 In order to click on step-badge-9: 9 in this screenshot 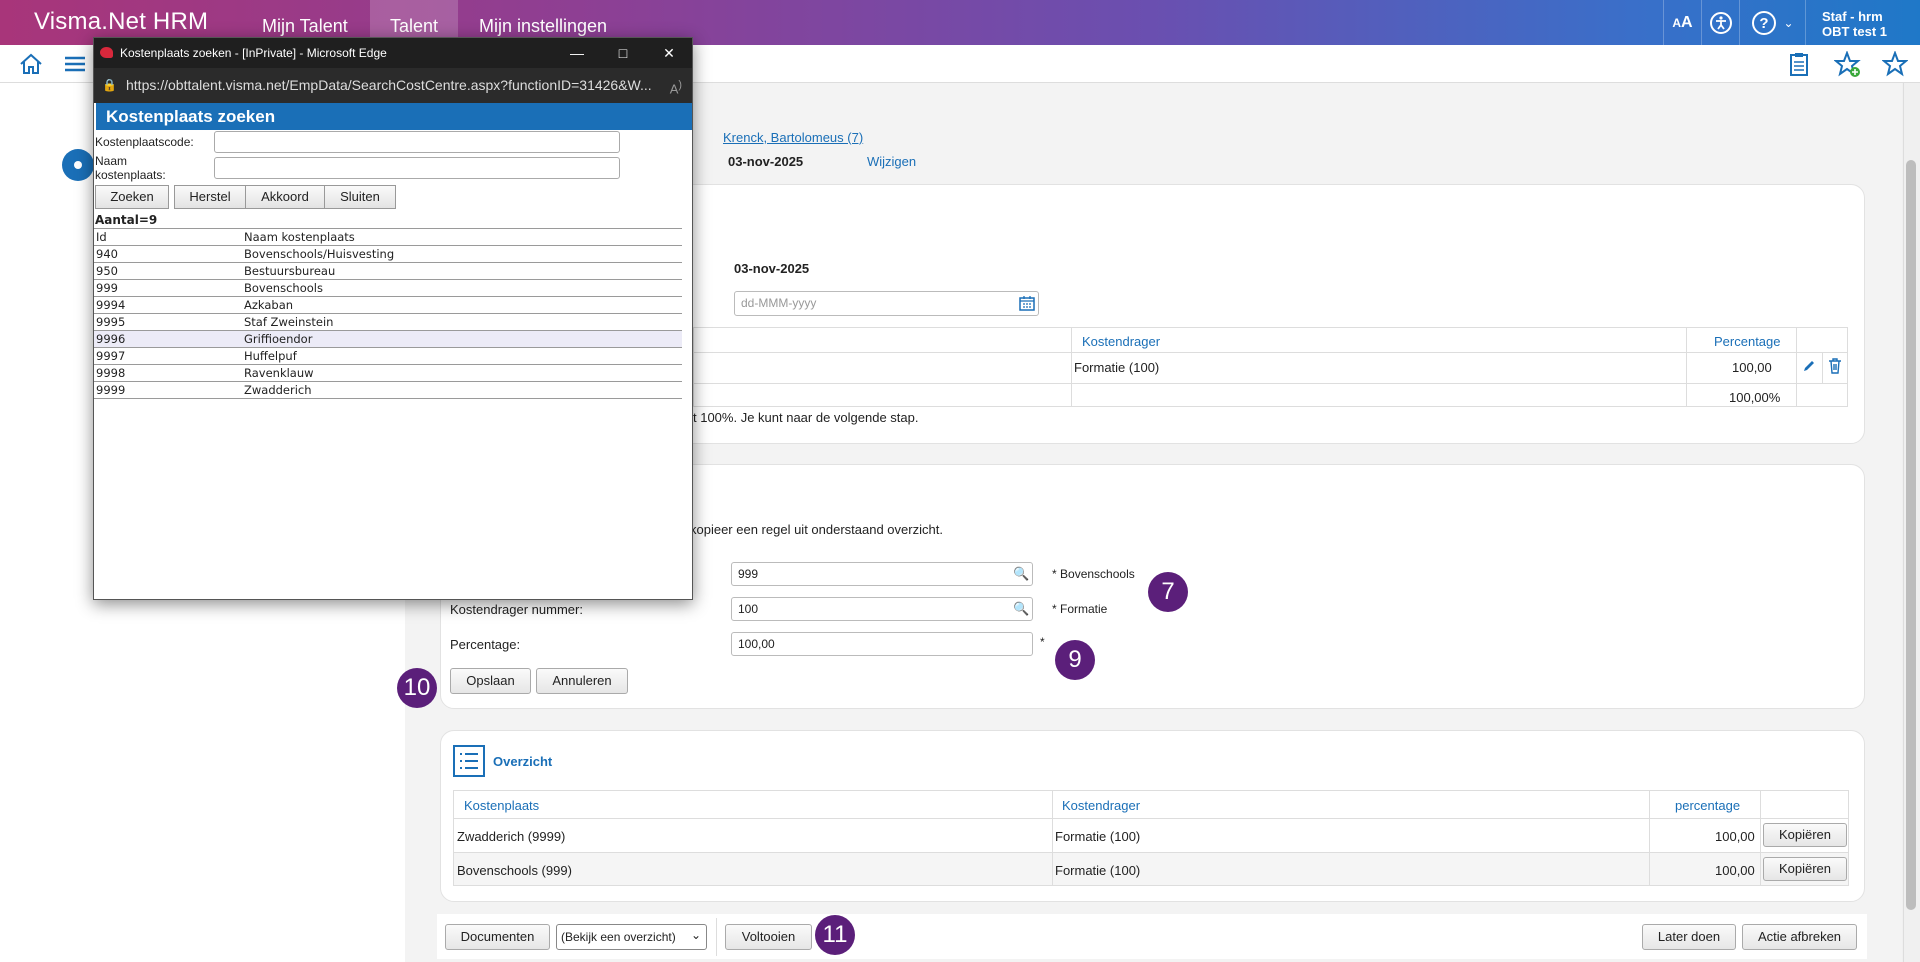, I will do `click(1075, 660)`.